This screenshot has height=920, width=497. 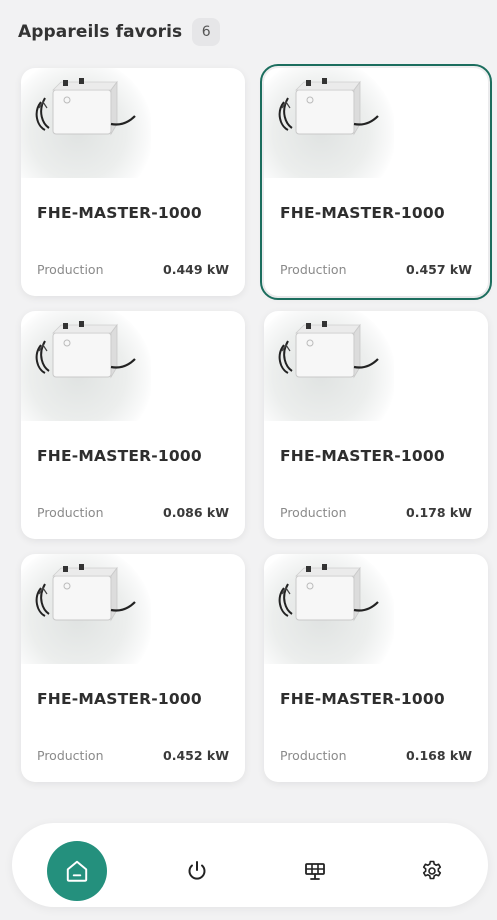 What do you see at coordinates (376, 269) in the screenshot?
I see `production-row: Production 0.457 kW` at bounding box center [376, 269].